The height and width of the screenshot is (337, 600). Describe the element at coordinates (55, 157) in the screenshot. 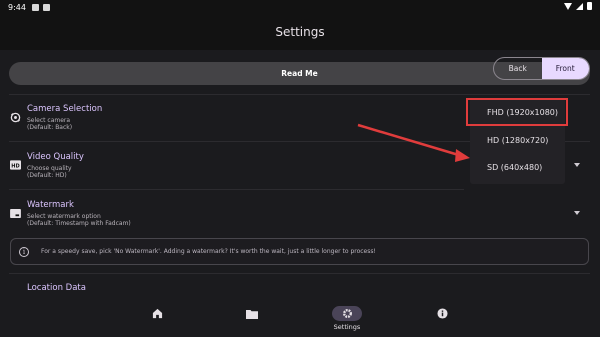

I see `video-quality-title: Video Quality` at that location.